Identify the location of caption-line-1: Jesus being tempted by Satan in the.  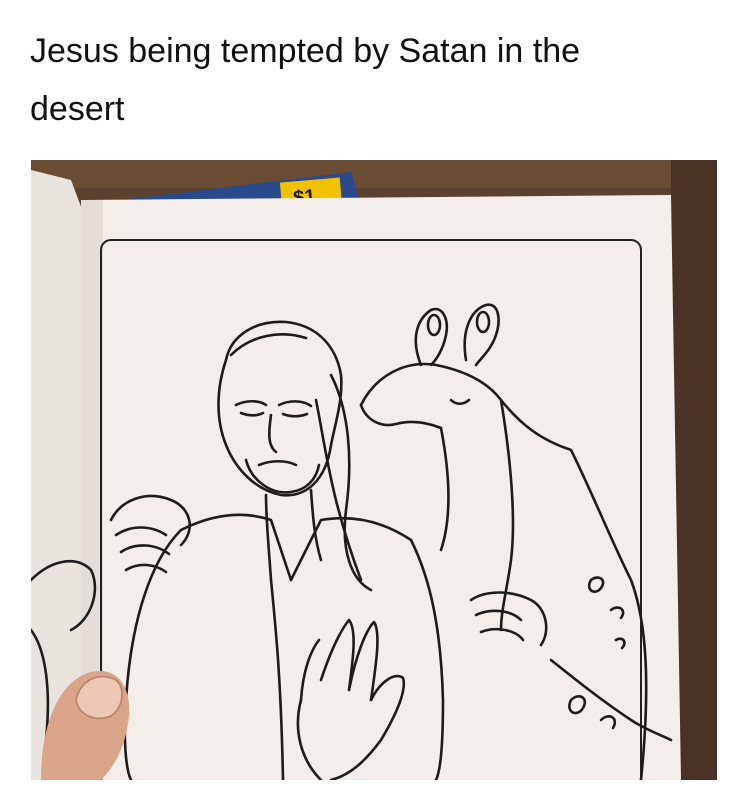
(305, 51).